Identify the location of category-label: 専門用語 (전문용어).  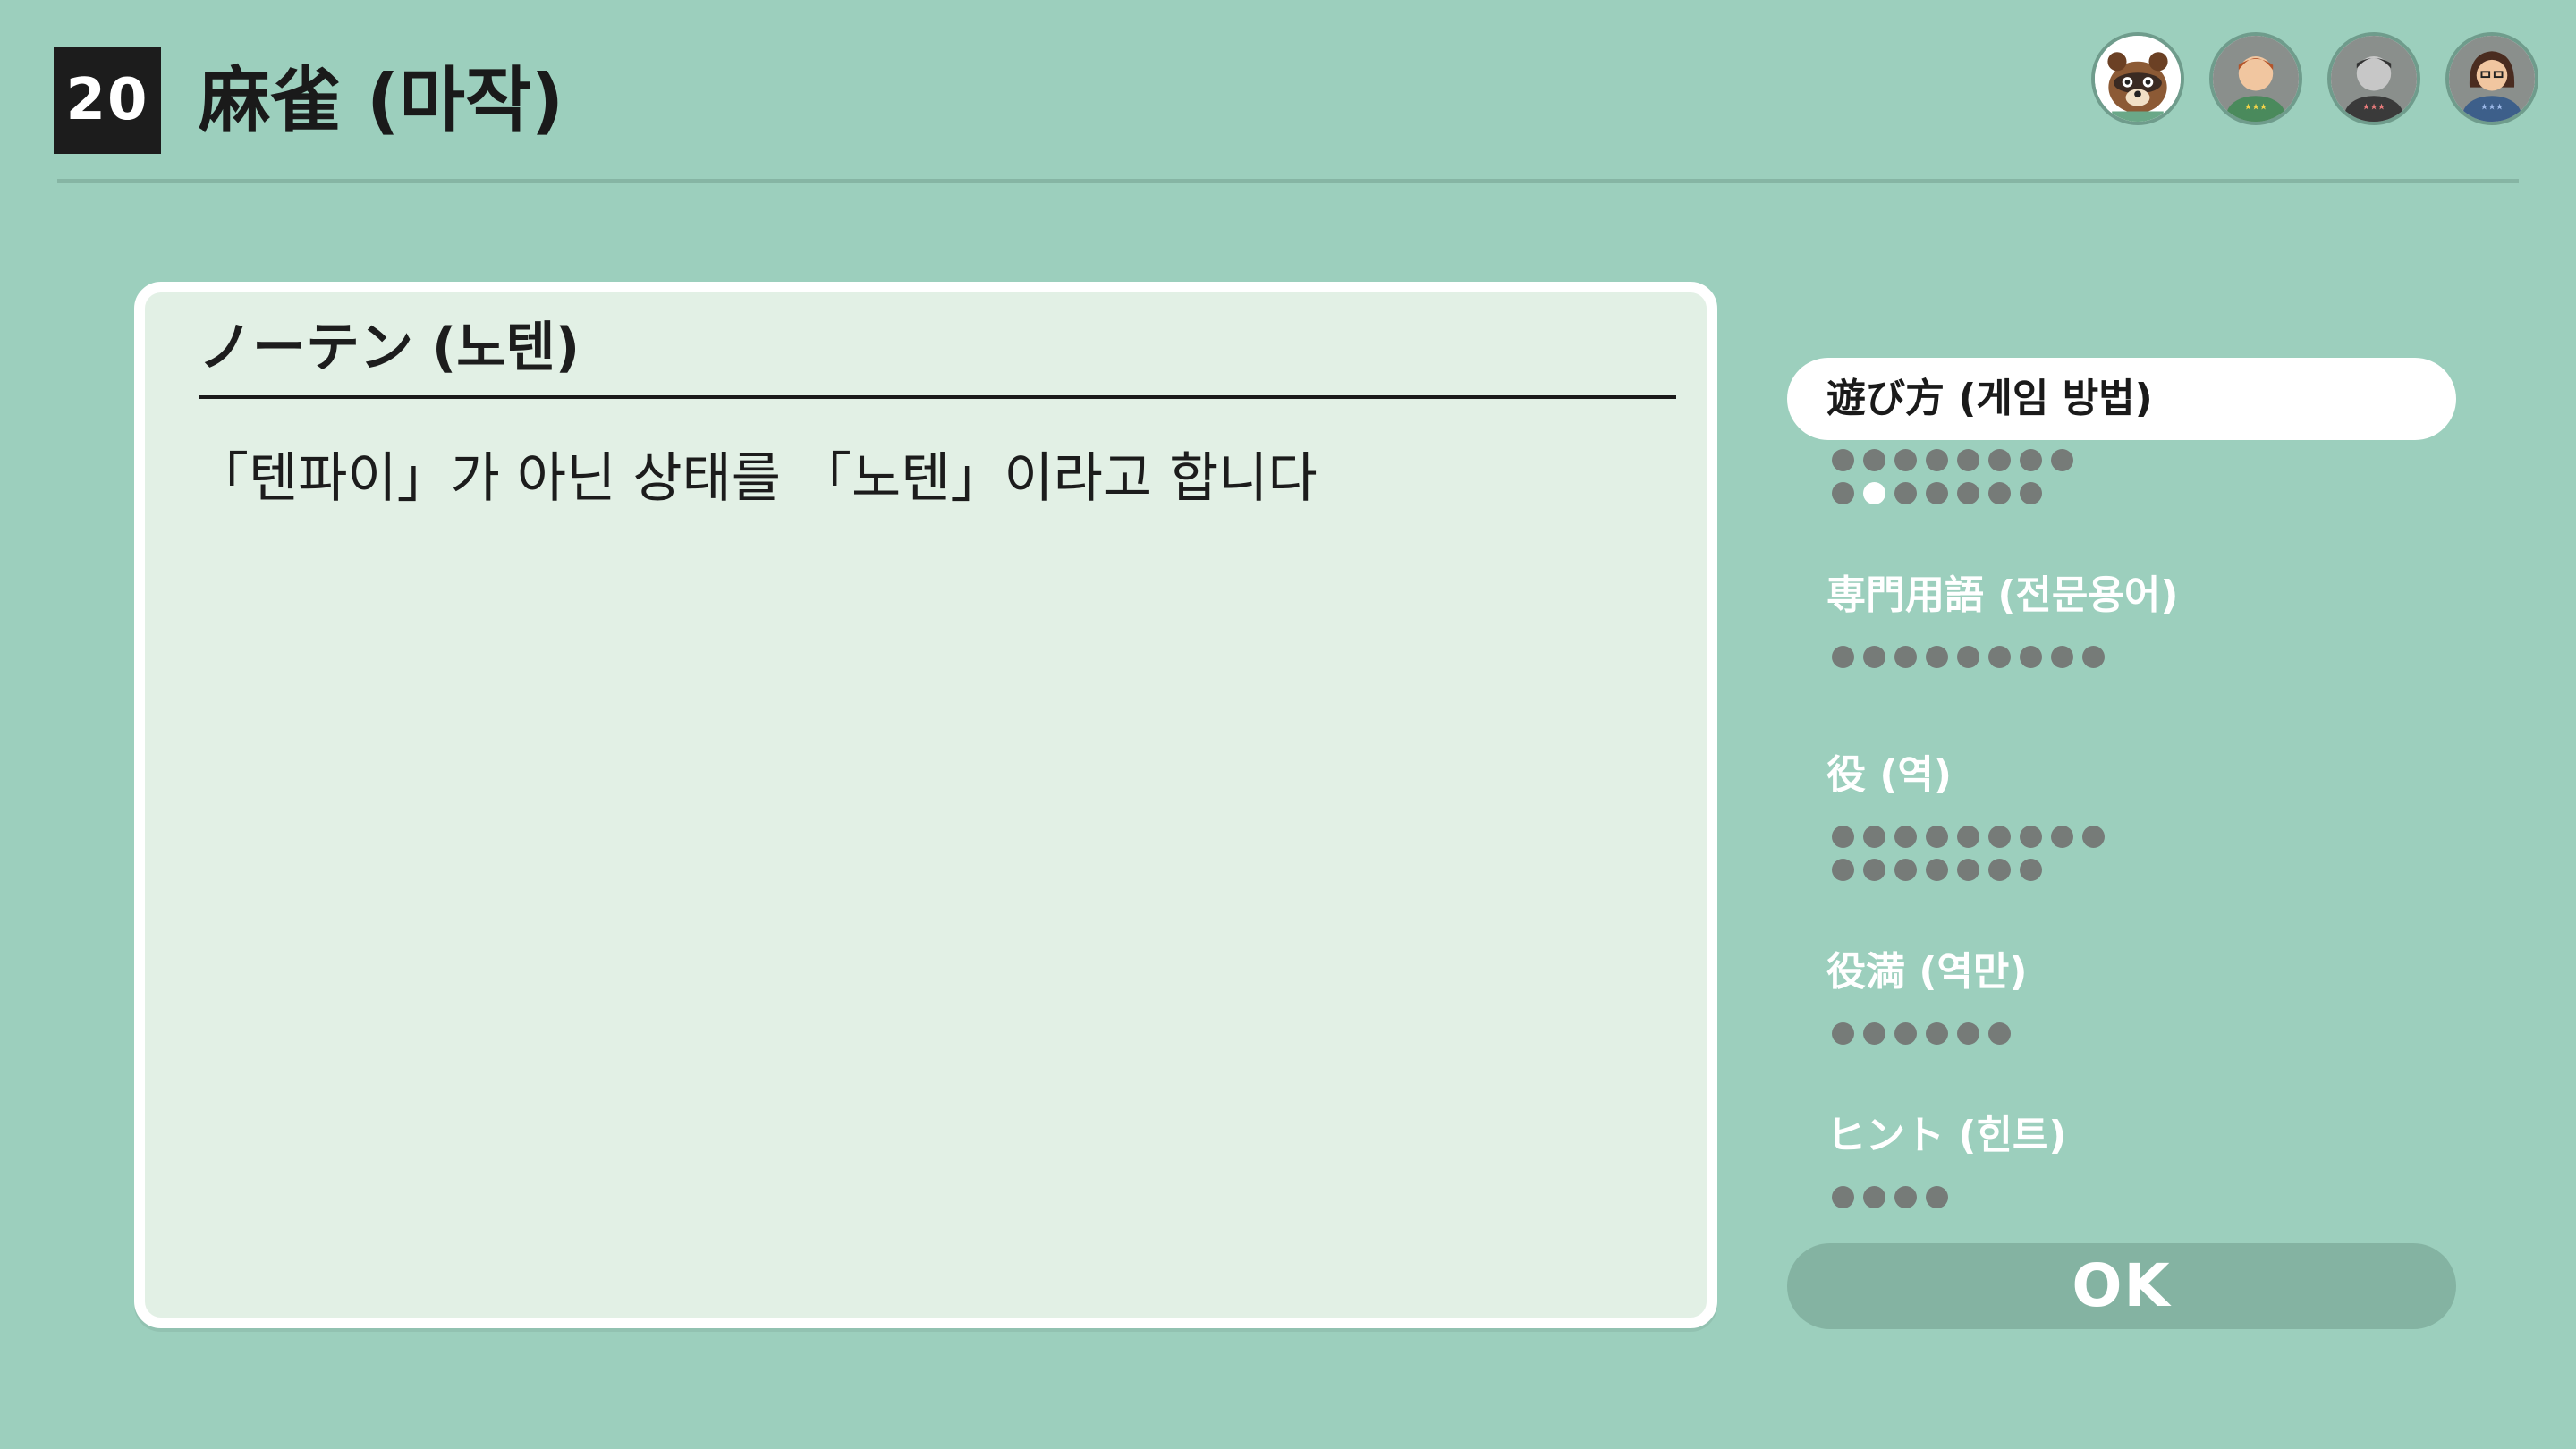
(2121, 596).